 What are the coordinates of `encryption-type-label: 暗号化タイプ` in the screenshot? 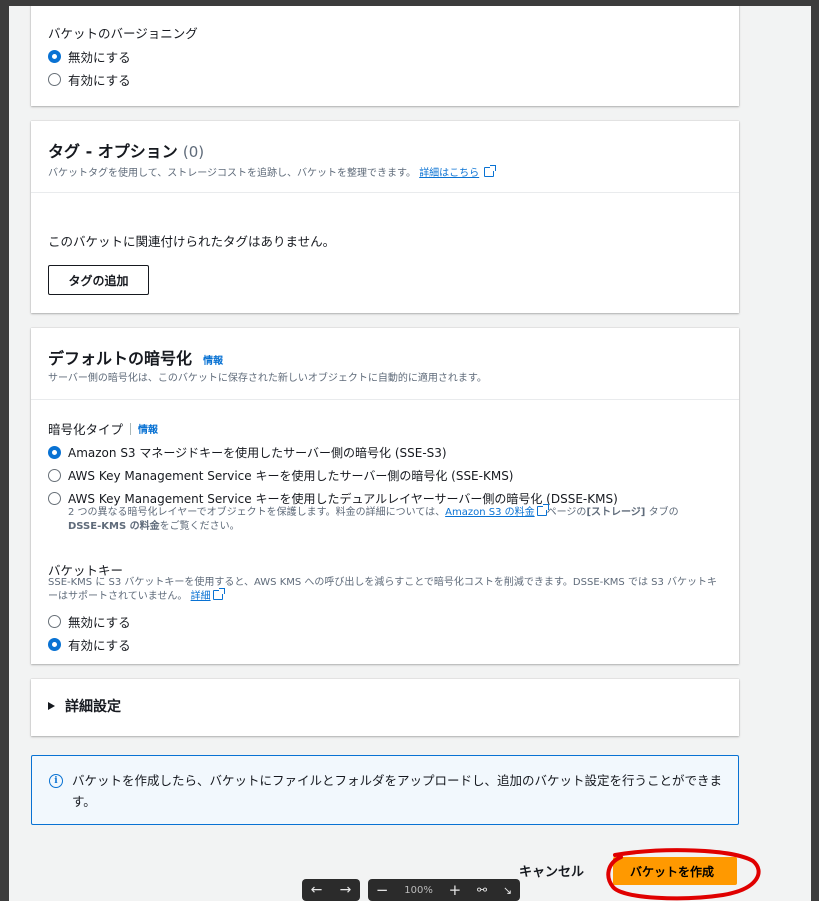 It's located at (86, 429).